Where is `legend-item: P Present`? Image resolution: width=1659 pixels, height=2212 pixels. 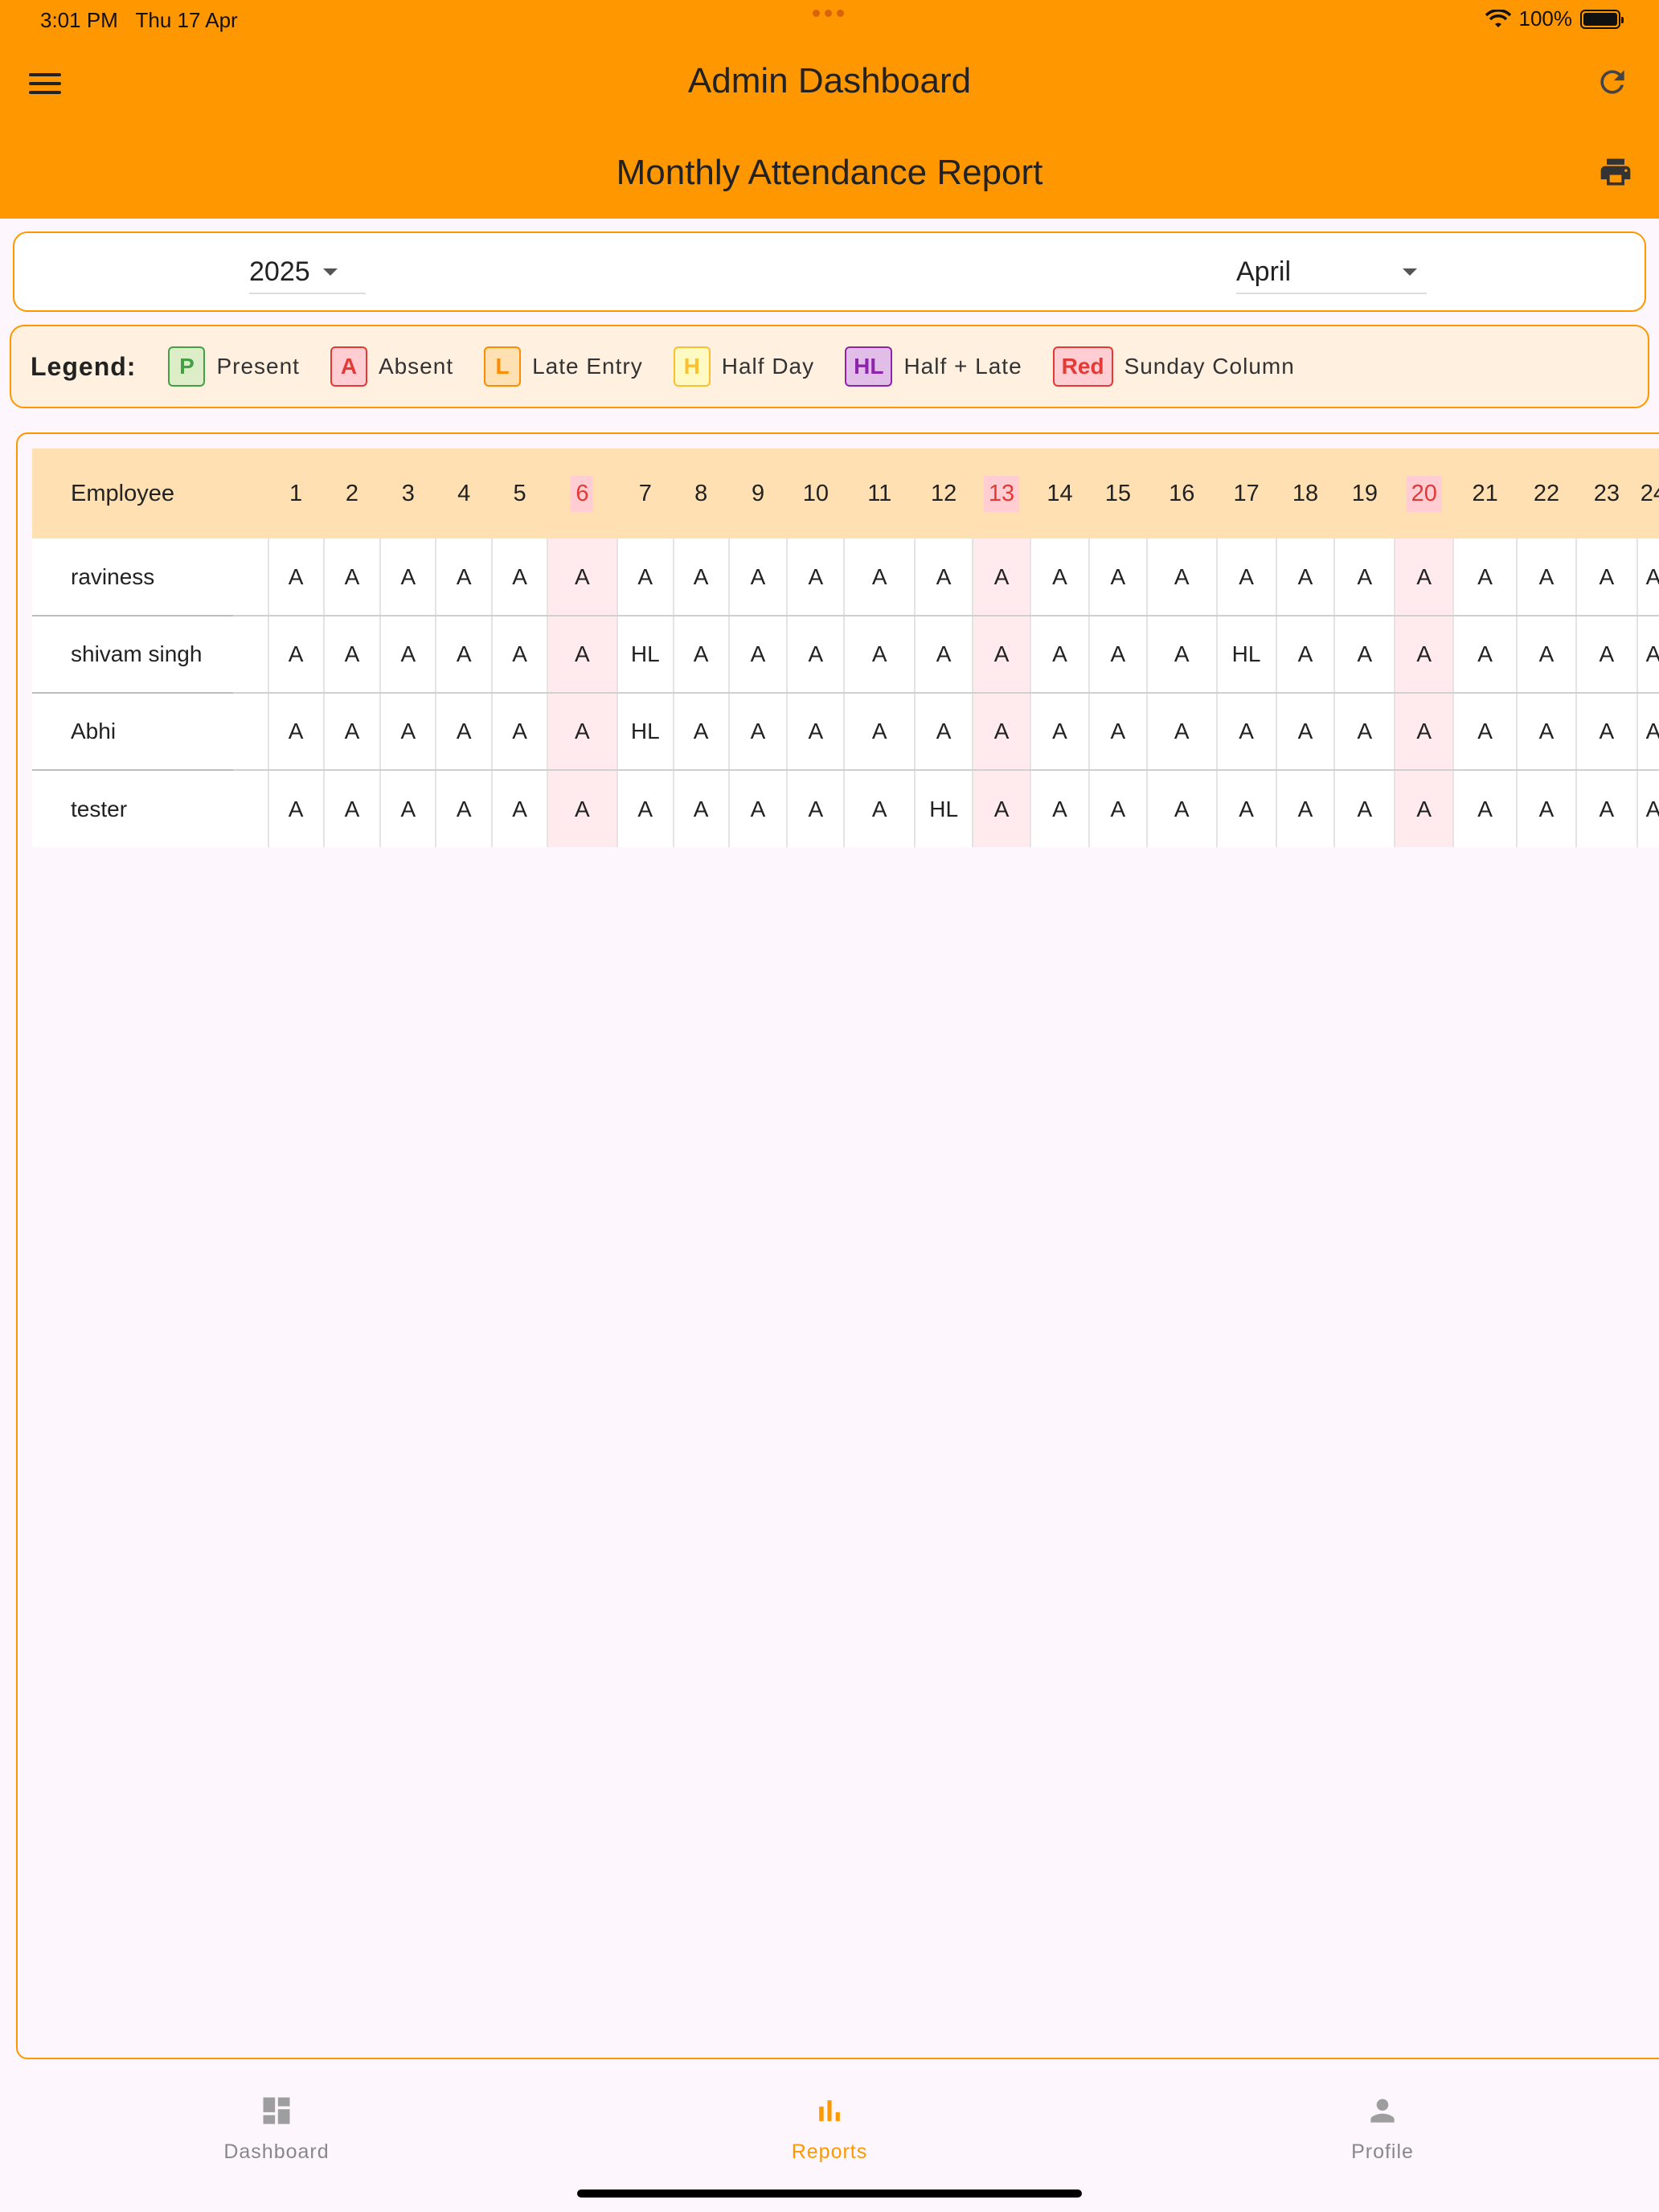 legend-item: P Present is located at coordinates (234, 366).